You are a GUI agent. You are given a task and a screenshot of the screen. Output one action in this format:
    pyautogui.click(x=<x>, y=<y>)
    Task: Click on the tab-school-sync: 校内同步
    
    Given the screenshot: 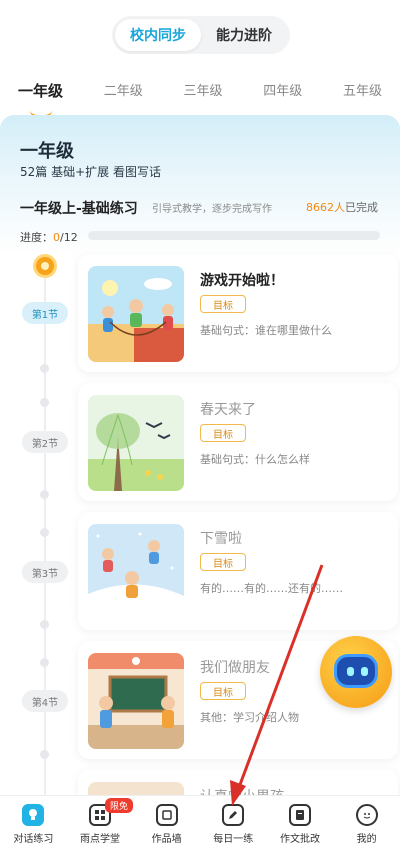 What is the action you would take?
    pyautogui.click(x=158, y=35)
    